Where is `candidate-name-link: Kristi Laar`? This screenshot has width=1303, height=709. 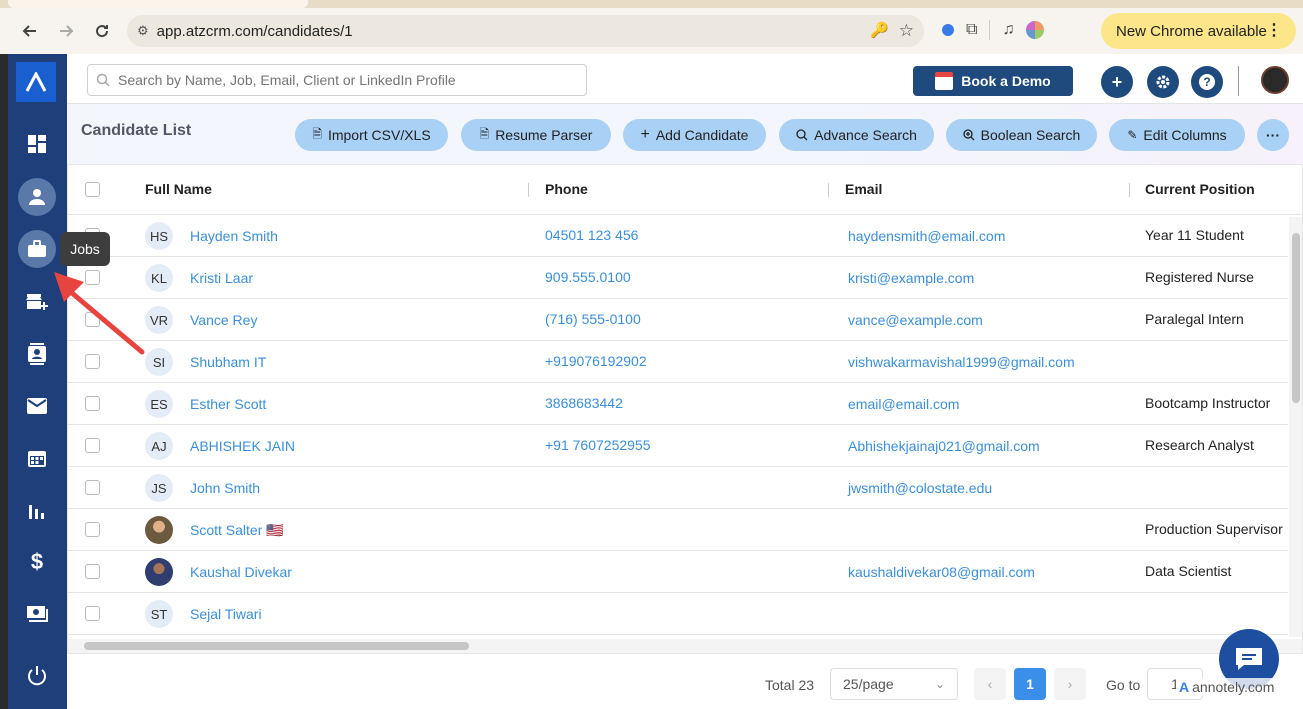 candidate-name-link: Kristi Laar is located at coordinates (221, 278).